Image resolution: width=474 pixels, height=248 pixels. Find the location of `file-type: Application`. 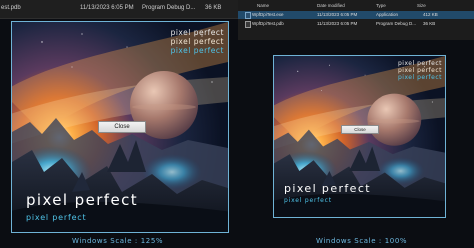

file-type: Application is located at coordinates (387, 14).